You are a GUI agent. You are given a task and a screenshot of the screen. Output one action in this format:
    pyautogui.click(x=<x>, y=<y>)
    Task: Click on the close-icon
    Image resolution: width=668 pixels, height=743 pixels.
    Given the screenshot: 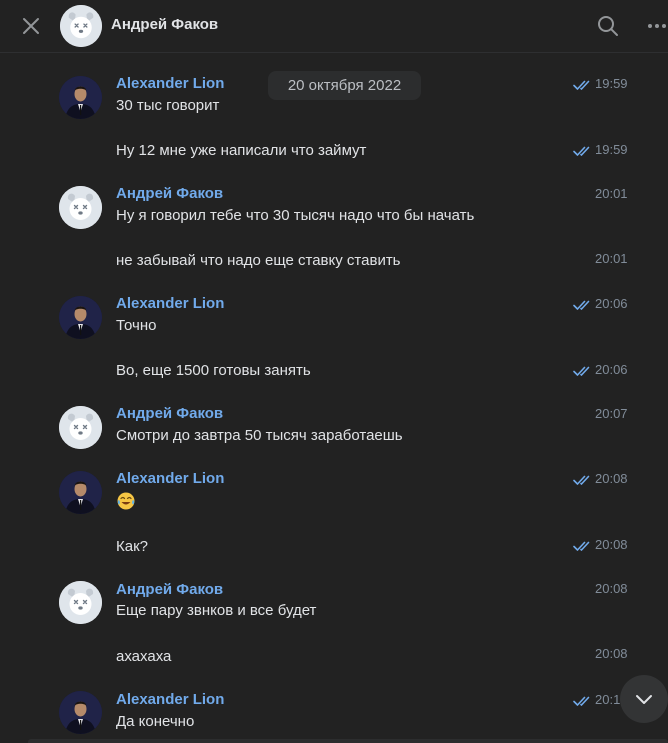 What is the action you would take?
    pyautogui.click(x=31, y=26)
    